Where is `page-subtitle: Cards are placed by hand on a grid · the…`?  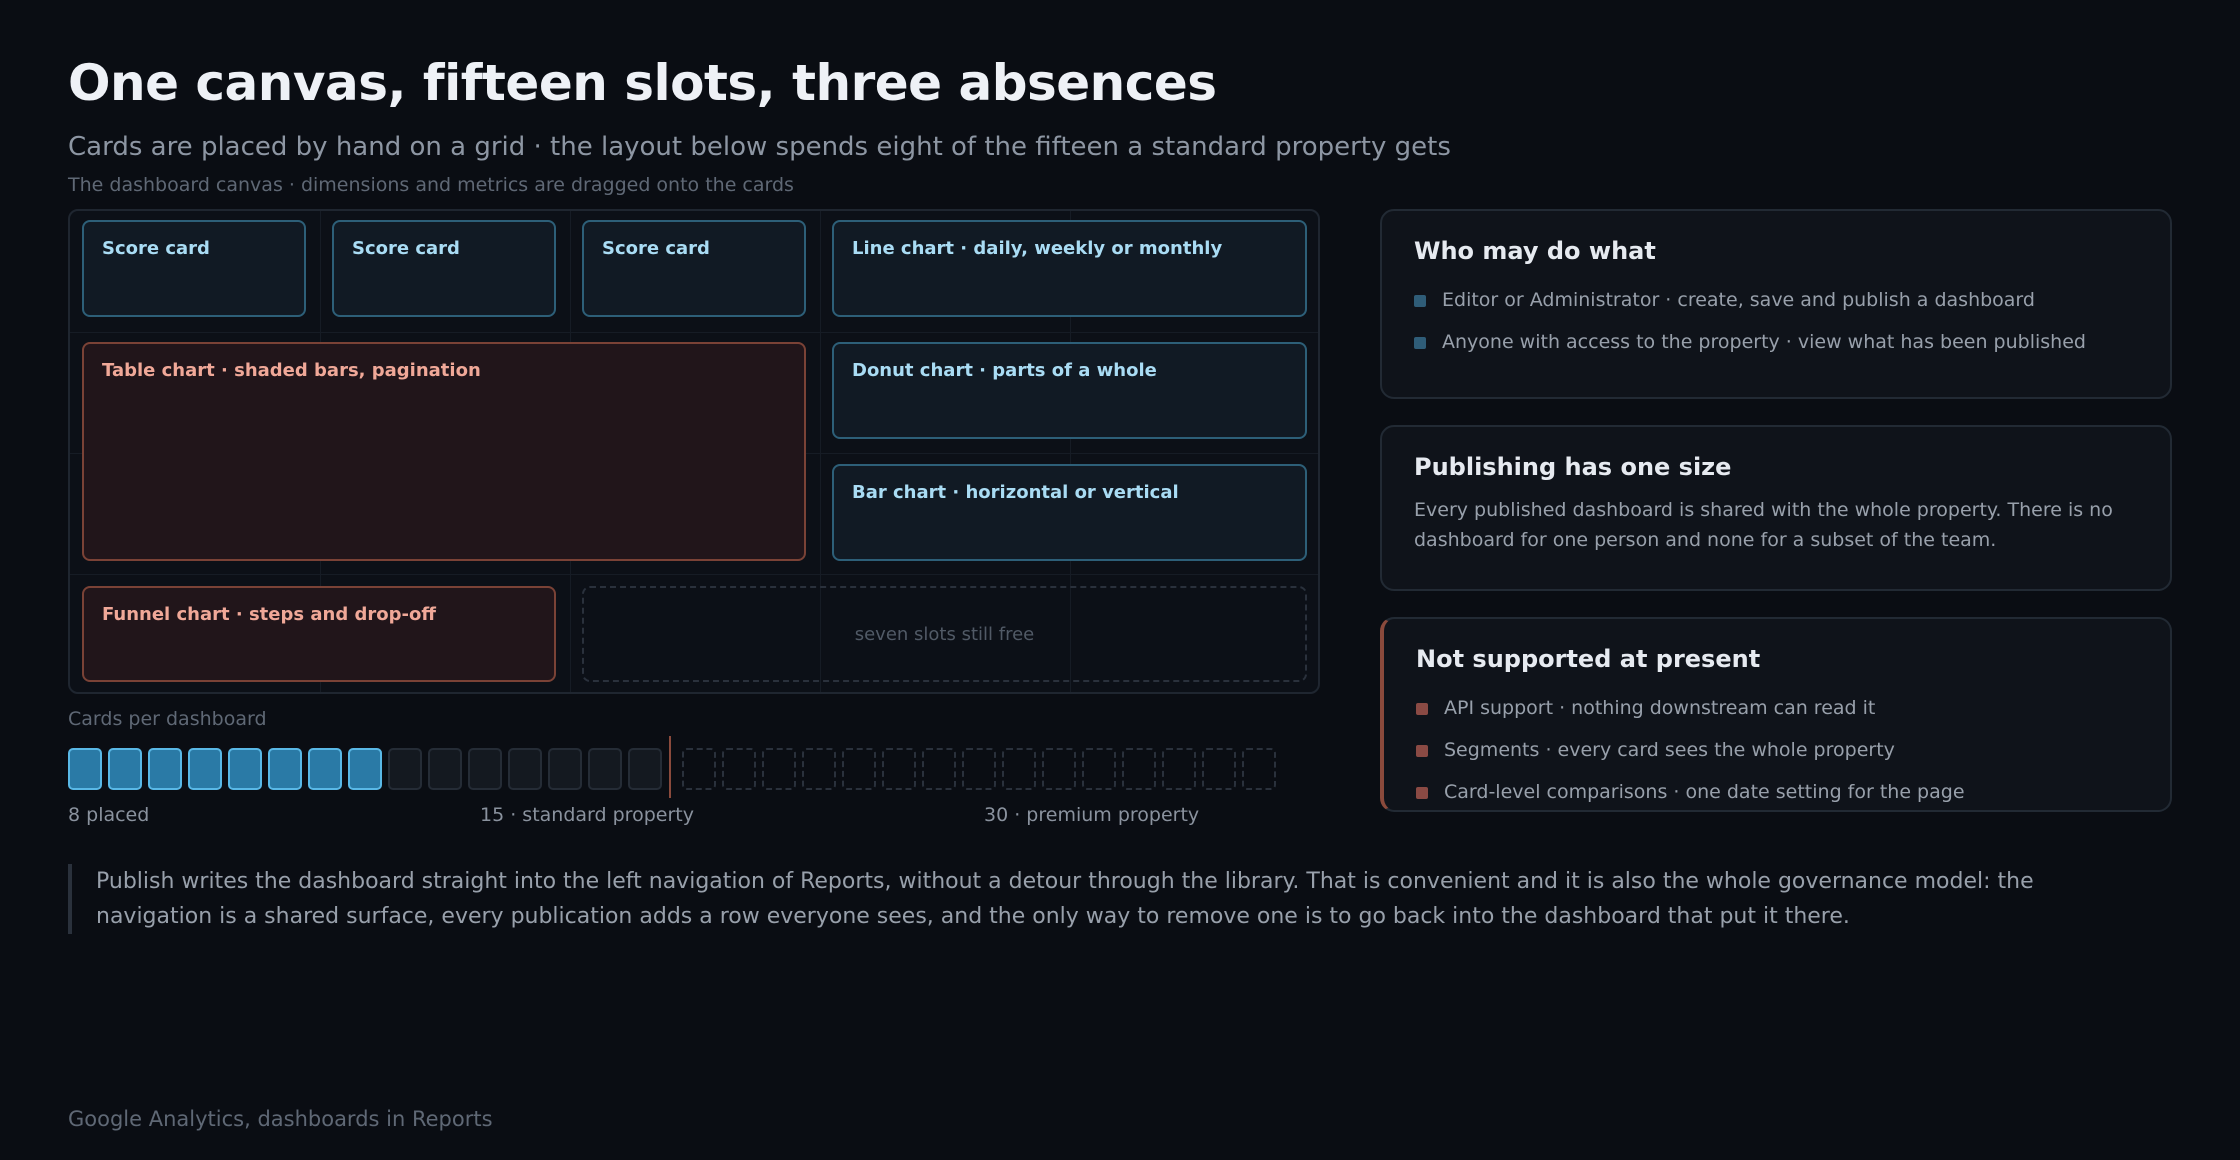 page-subtitle: Cards are placed by hand on a grid · the… is located at coordinates (759, 147).